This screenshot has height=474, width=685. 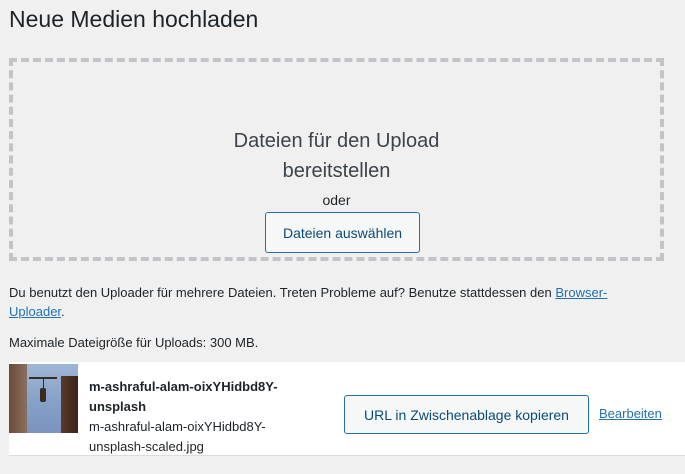 I want to click on select-files-button: Dateien auswählen, so click(x=342, y=232).